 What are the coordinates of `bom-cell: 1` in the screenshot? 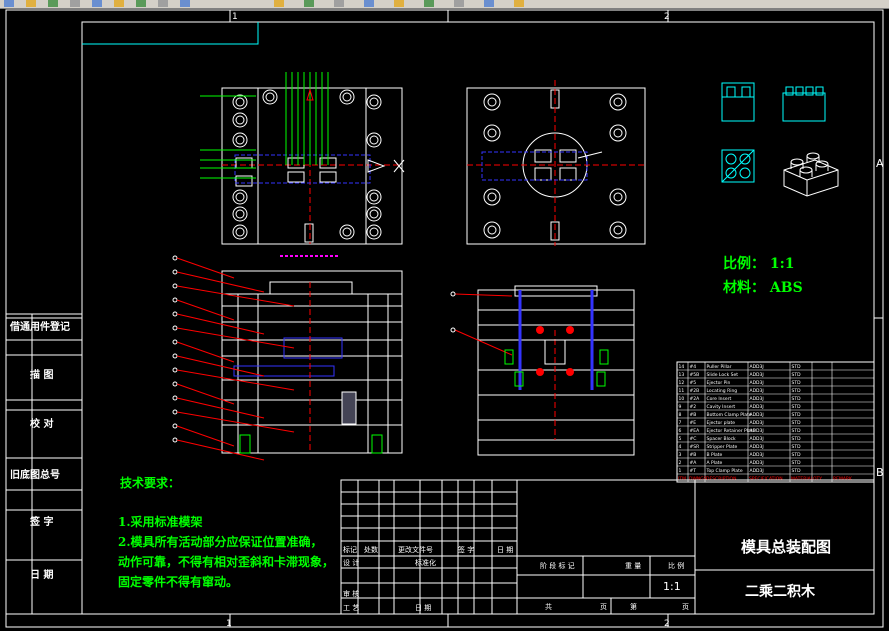 It's located at (680, 471).